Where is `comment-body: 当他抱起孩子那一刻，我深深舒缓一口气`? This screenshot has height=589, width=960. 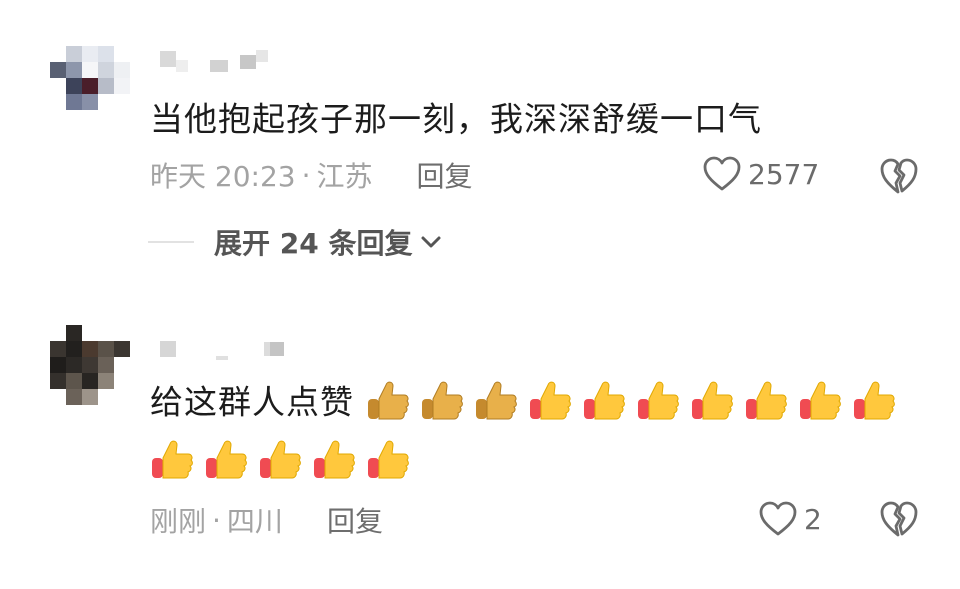
comment-body: 当他抱起孩子那一刻，我深深舒缓一口气 is located at coordinates (456, 119).